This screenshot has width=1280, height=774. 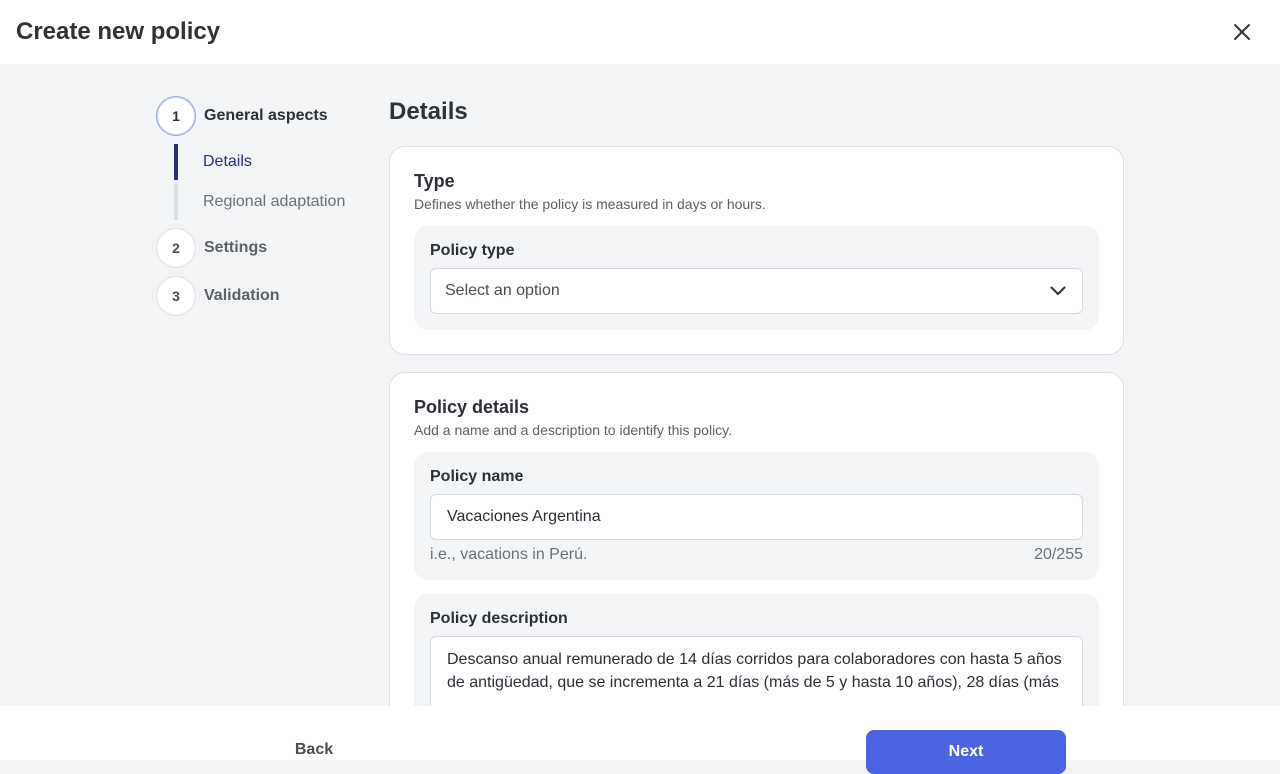 What do you see at coordinates (314, 750) in the screenshot?
I see `back-button: Back` at bounding box center [314, 750].